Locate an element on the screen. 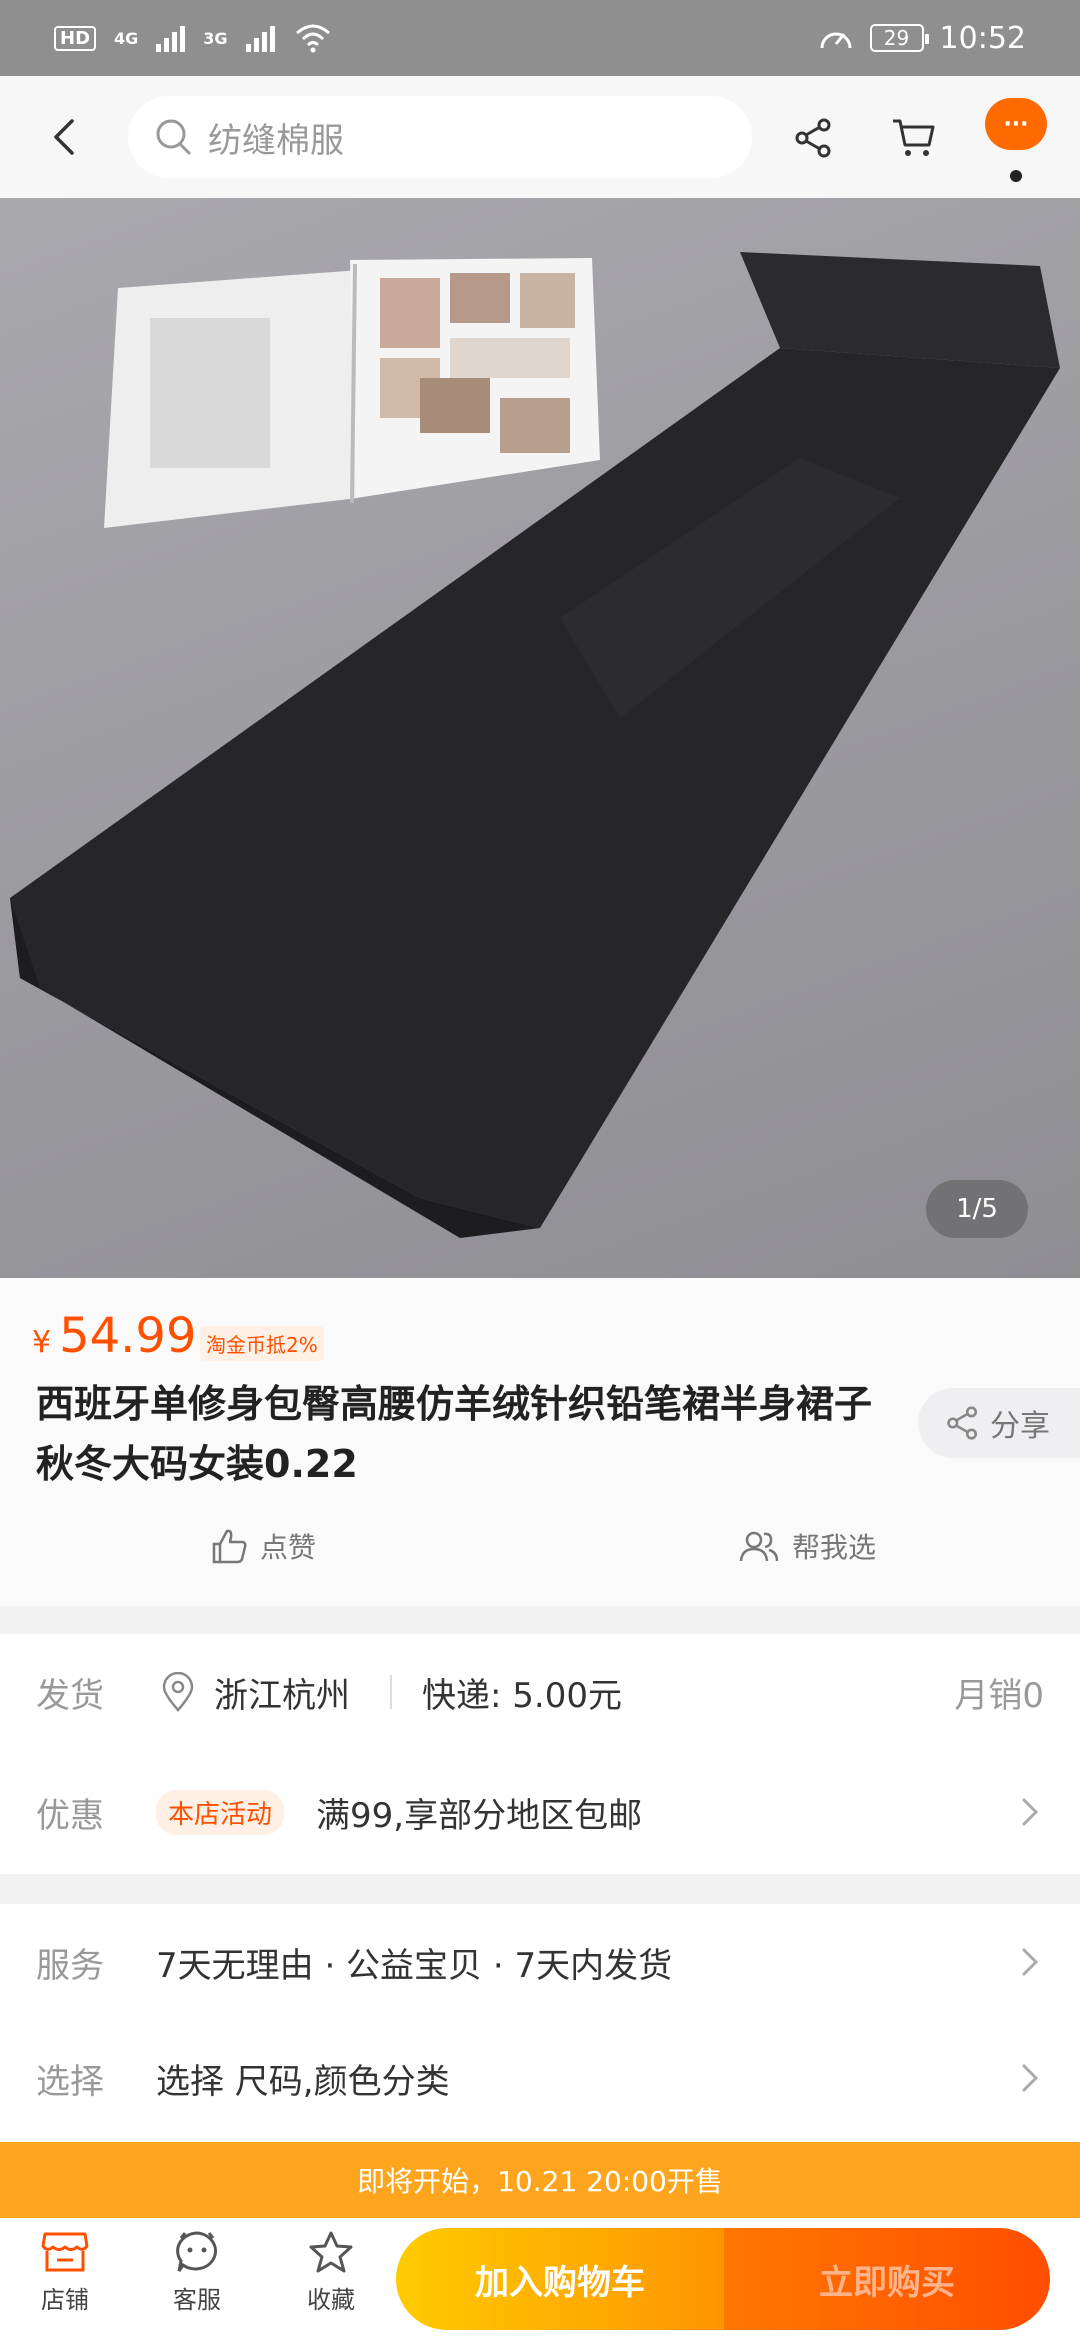 The height and width of the screenshot is (2340, 1080). bottom-action-bar: 店铺 客服 收藏 加入购物车 立即购买 is located at coordinates (540, 2279).